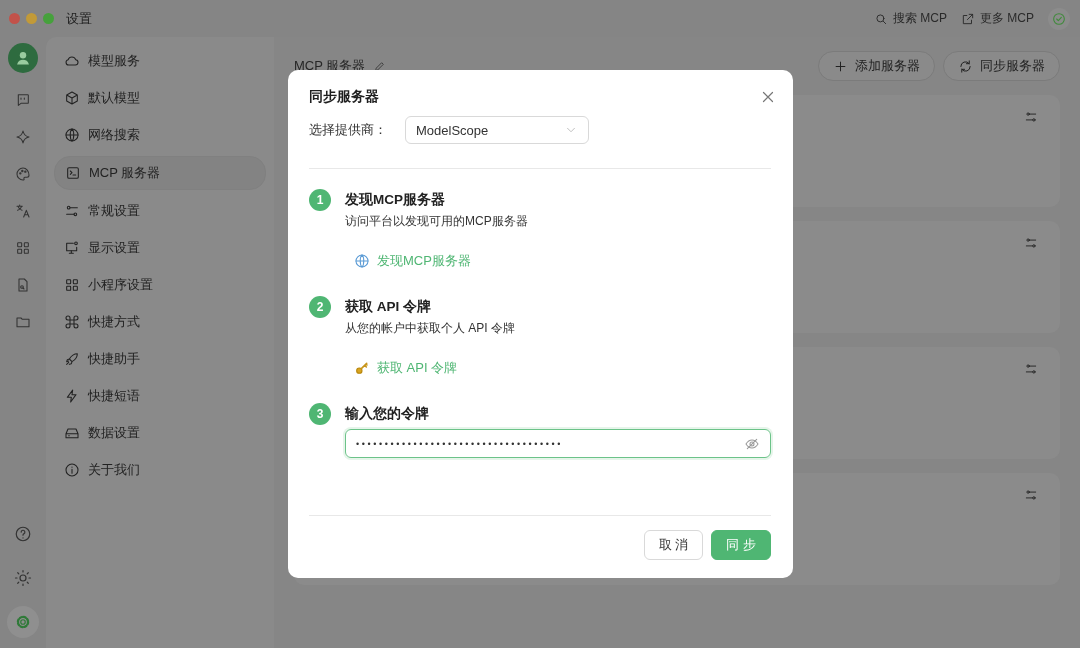 The height and width of the screenshot is (648, 1080). What do you see at coordinates (72, 322) in the screenshot?
I see `command-icon` at bounding box center [72, 322].